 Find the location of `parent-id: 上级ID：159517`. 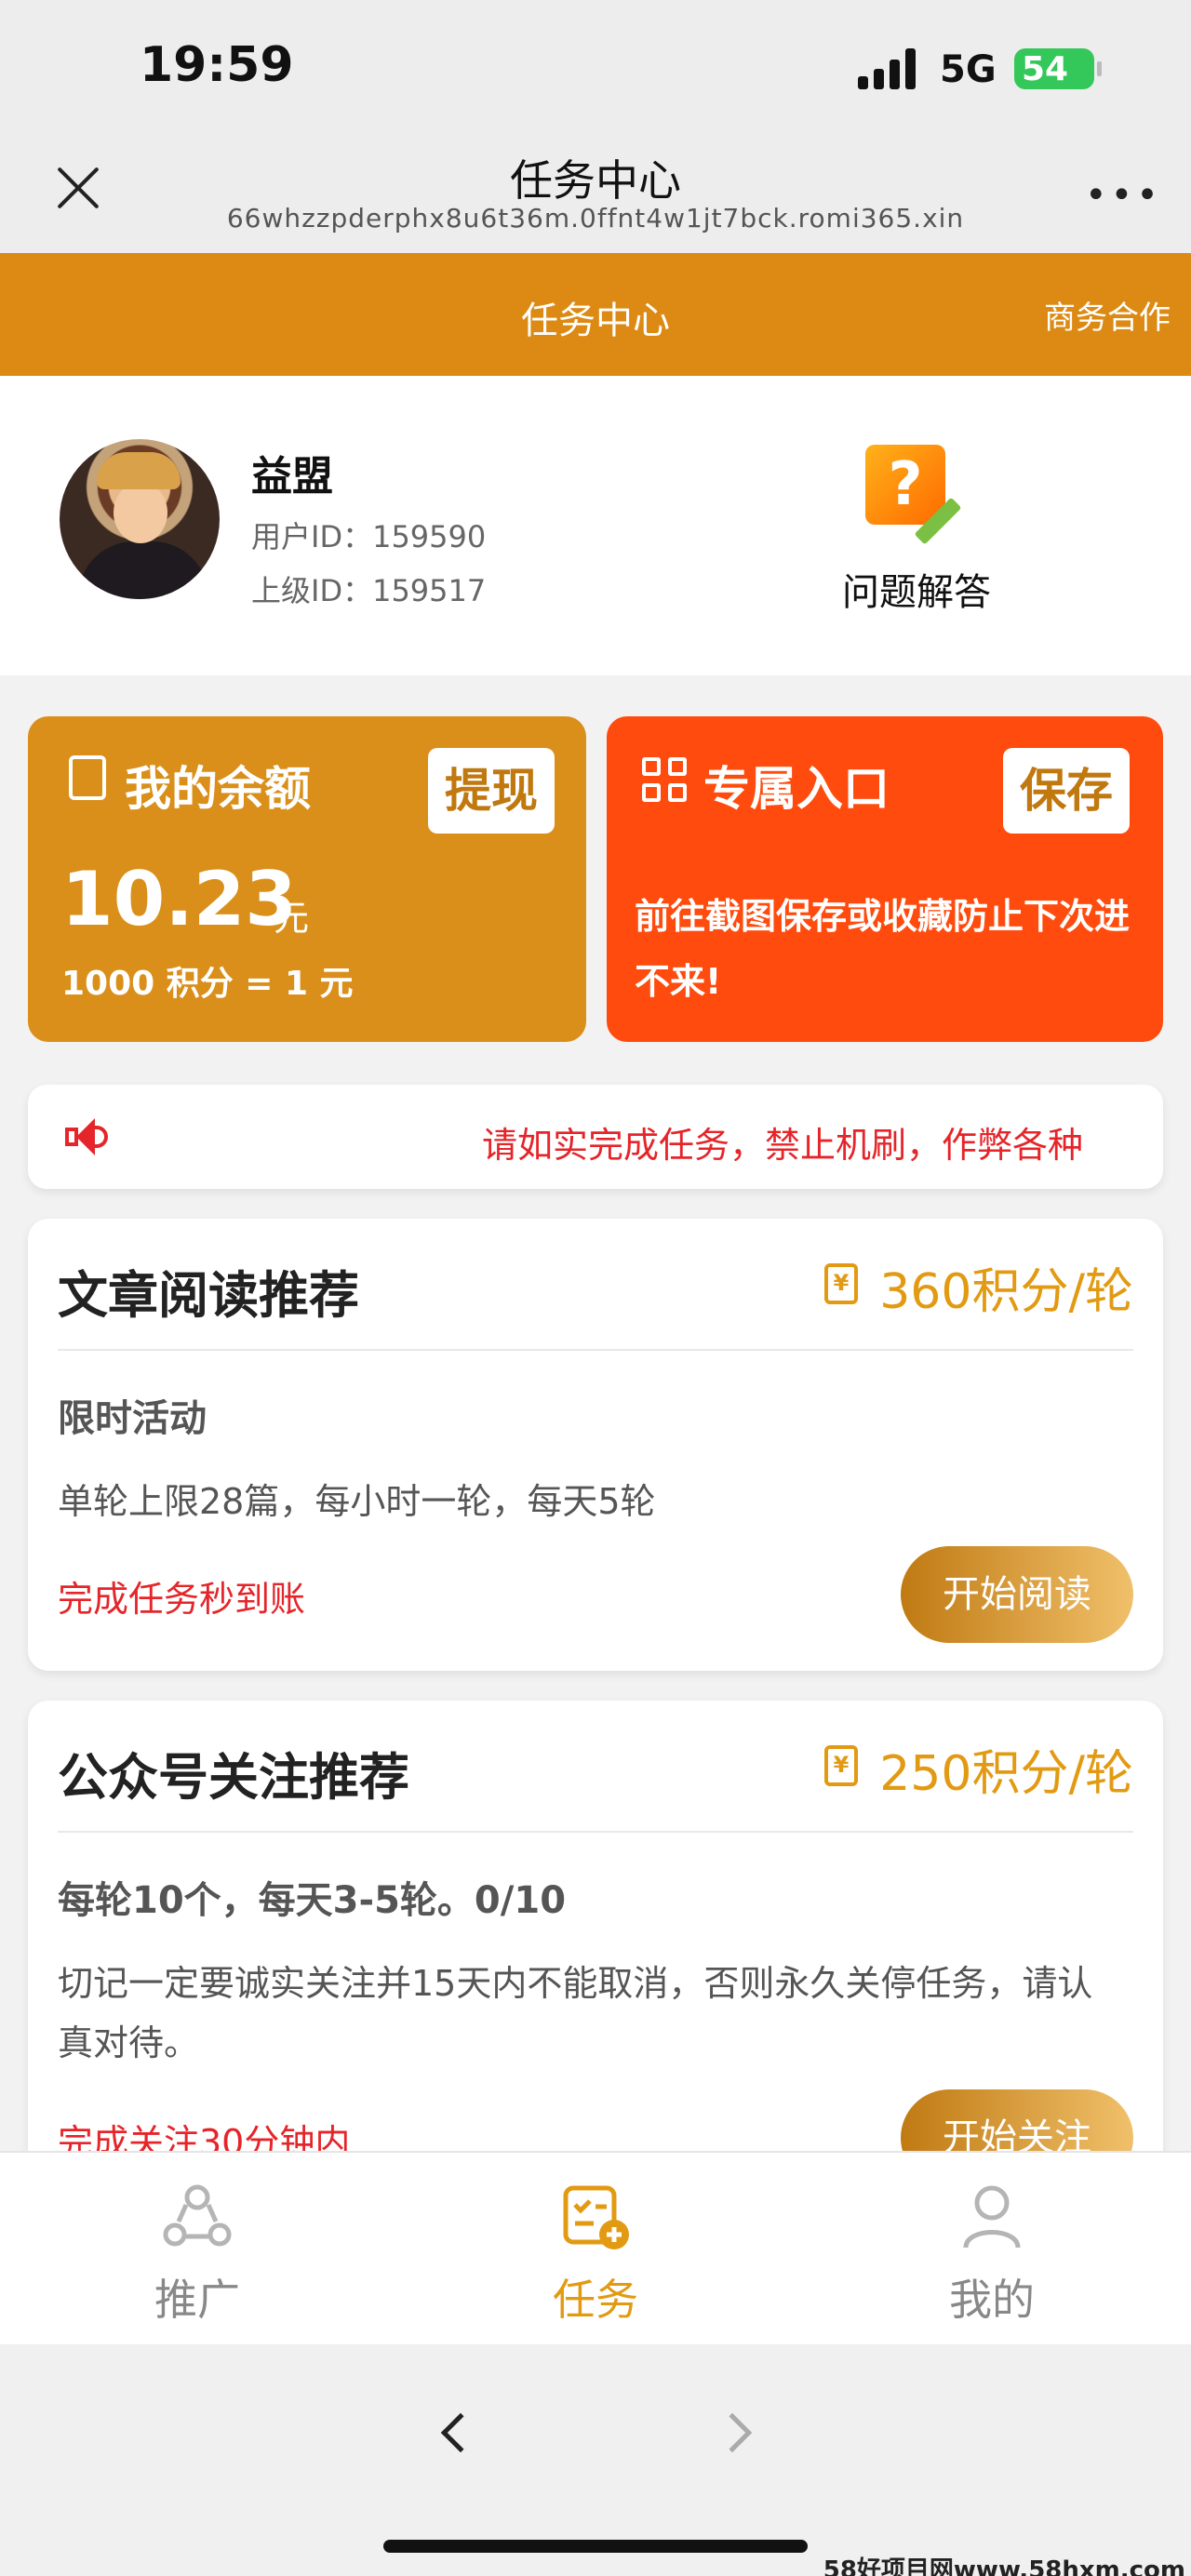

parent-id: 上级ID：159517 is located at coordinates (369, 590).